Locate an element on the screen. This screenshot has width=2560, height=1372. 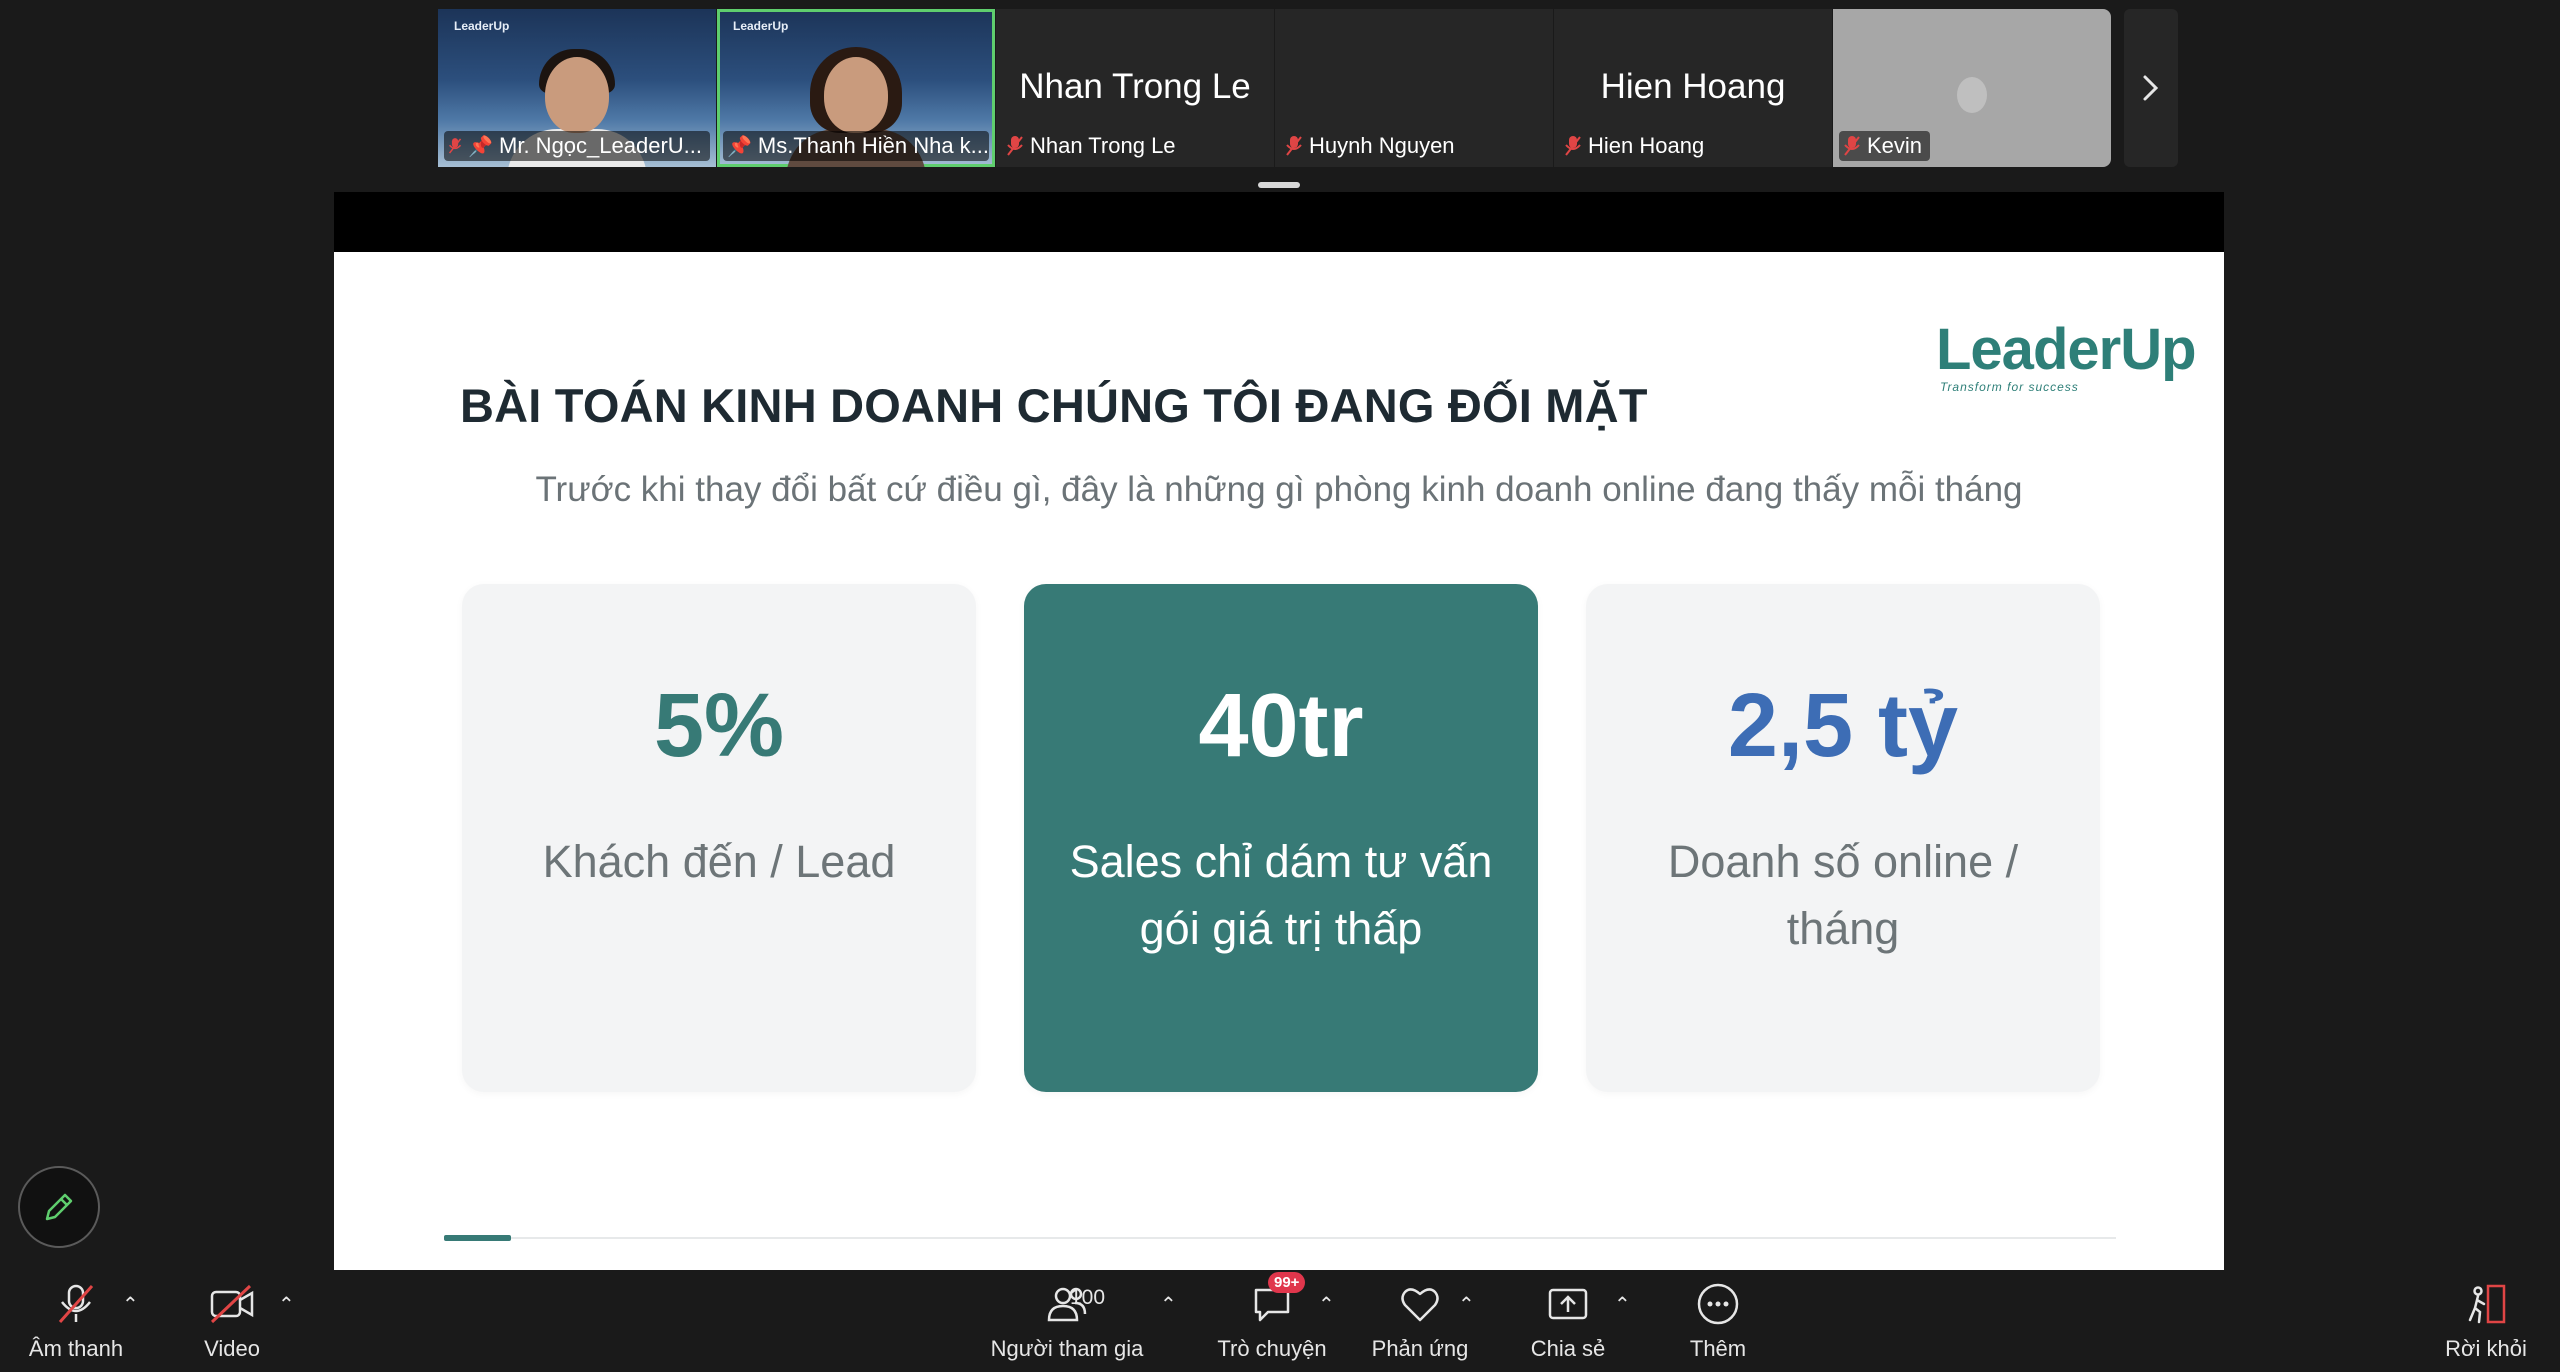
stat-card: 2,5 tỷ Doanh số online / tháng is located at coordinates (1843, 838).